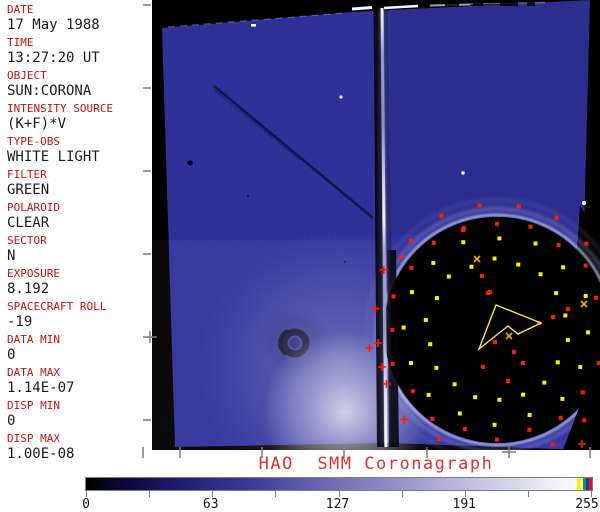 This screenshot has height=512, width=600. I want to click on field-value: N, so click(11, 256).